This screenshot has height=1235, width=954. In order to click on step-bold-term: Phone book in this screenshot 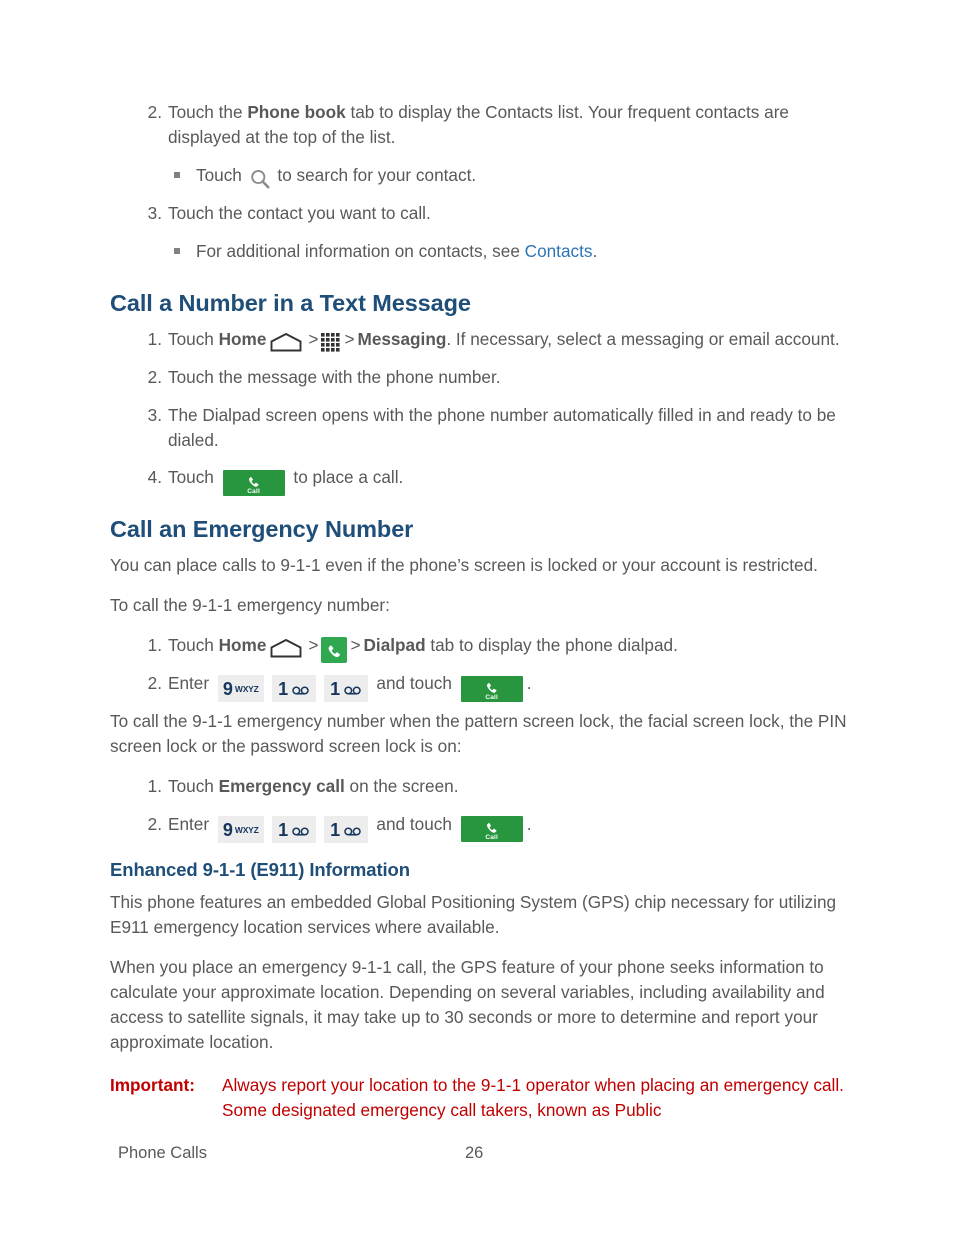, I will do `click(296, 112)`.